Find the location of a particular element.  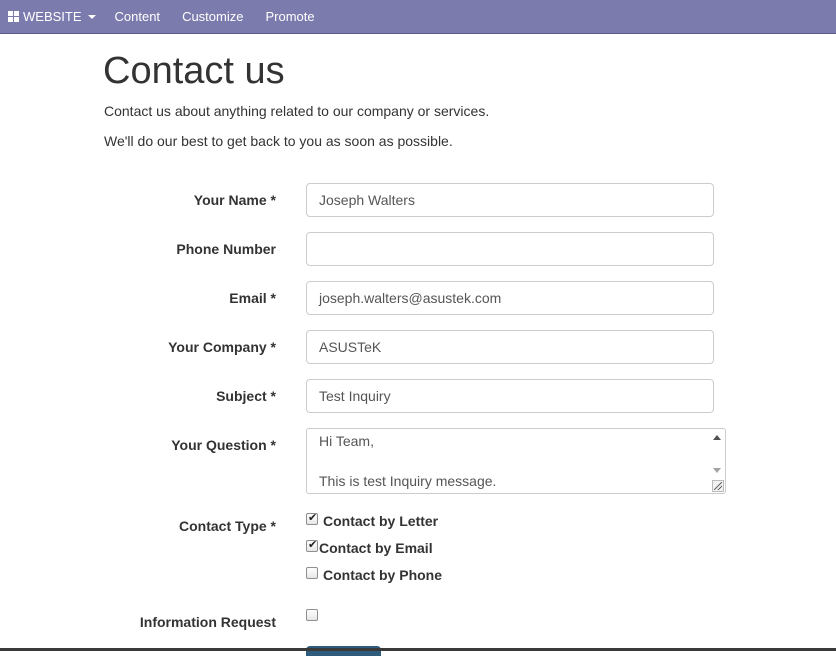

customize-menu-button: Customize is located at coordinates (223, 16).